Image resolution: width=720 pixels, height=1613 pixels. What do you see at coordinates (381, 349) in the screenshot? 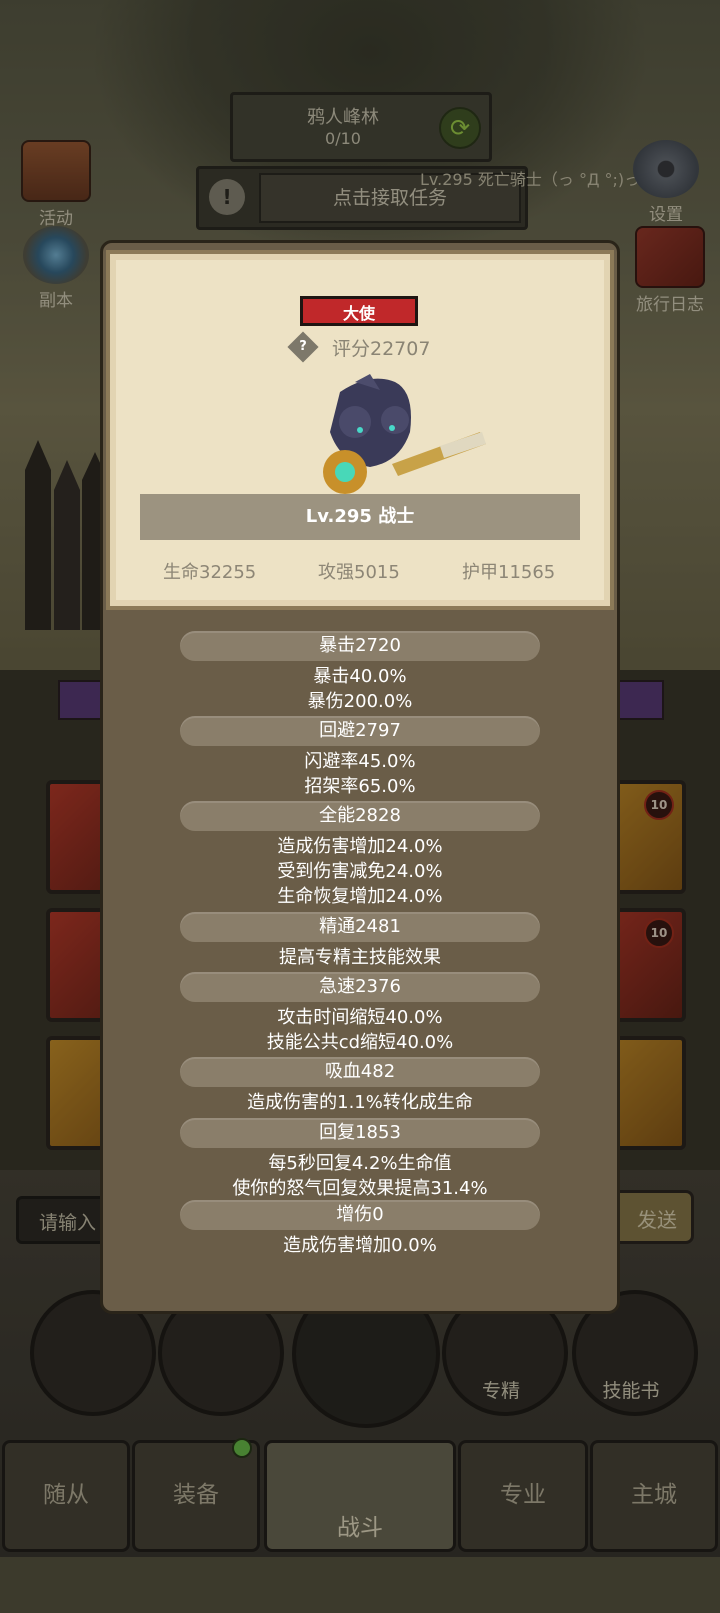
I see `score-text: 评分22707` at bounding box center [381, 349].